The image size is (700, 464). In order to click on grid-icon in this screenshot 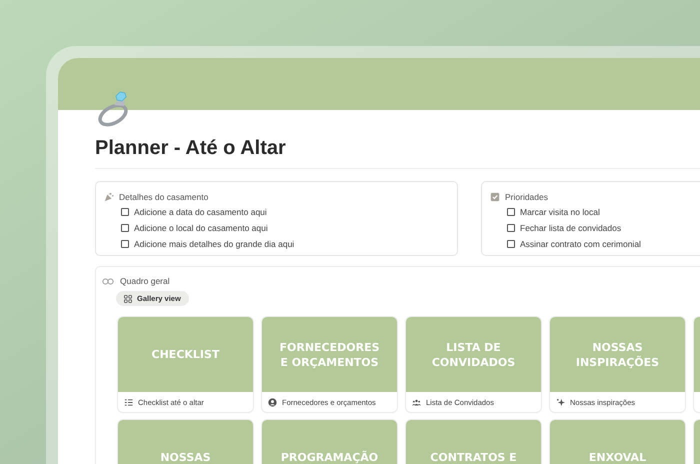, I will do `click(128, 298)`.